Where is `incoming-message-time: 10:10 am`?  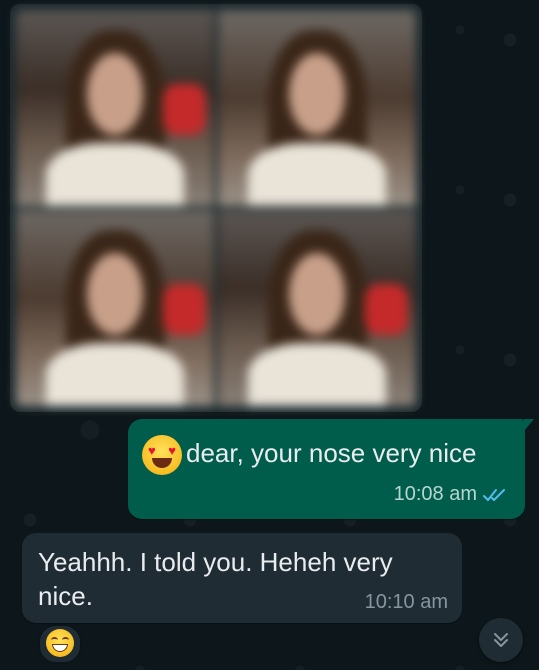 incoming-message-time: 10:10 am is located at coordinates (406, 602).